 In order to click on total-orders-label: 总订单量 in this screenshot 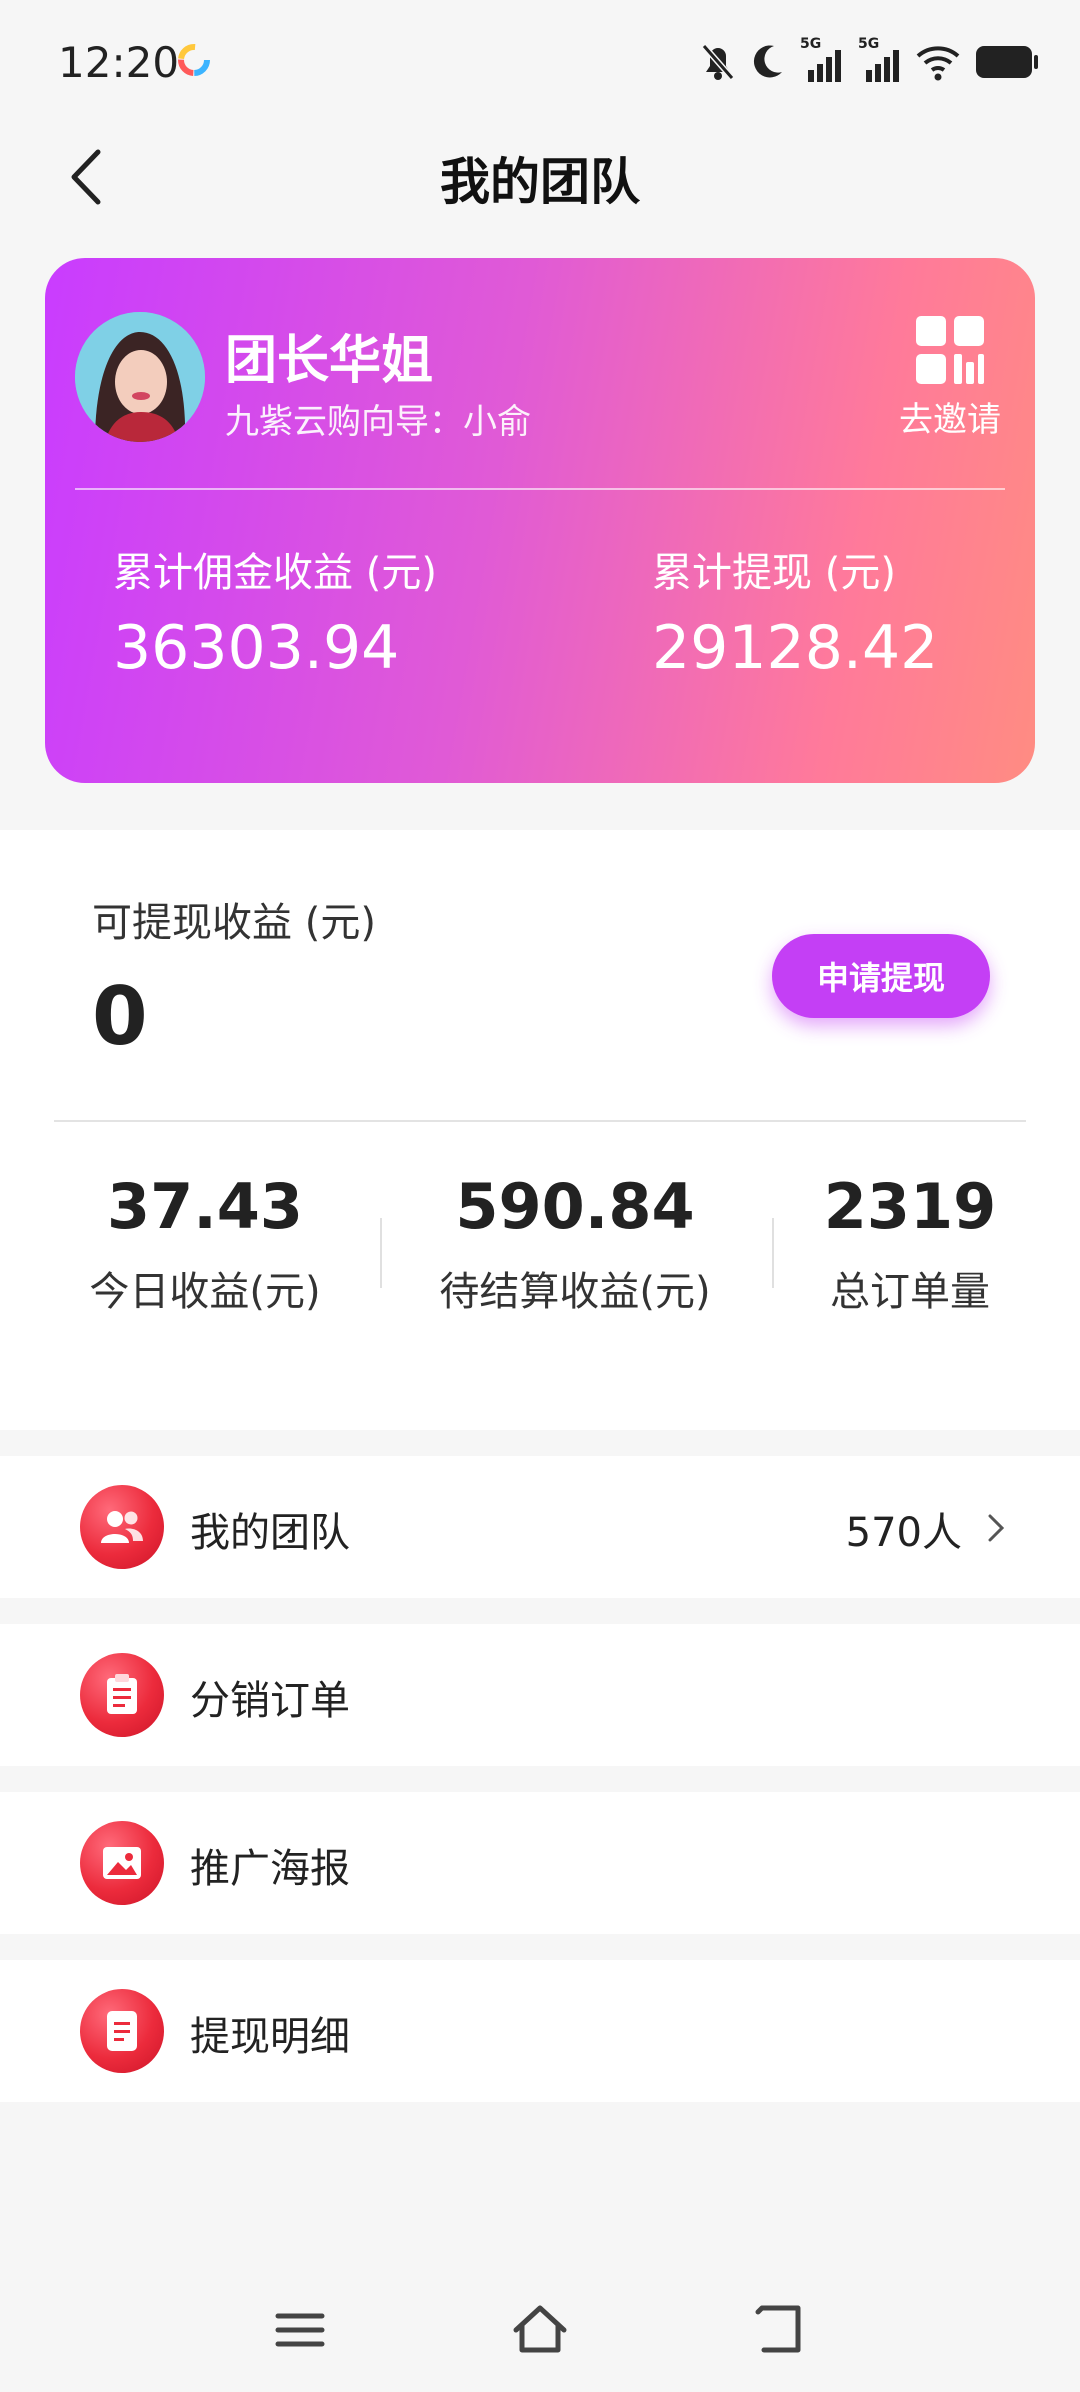, I will do `click(910, 1292)`.